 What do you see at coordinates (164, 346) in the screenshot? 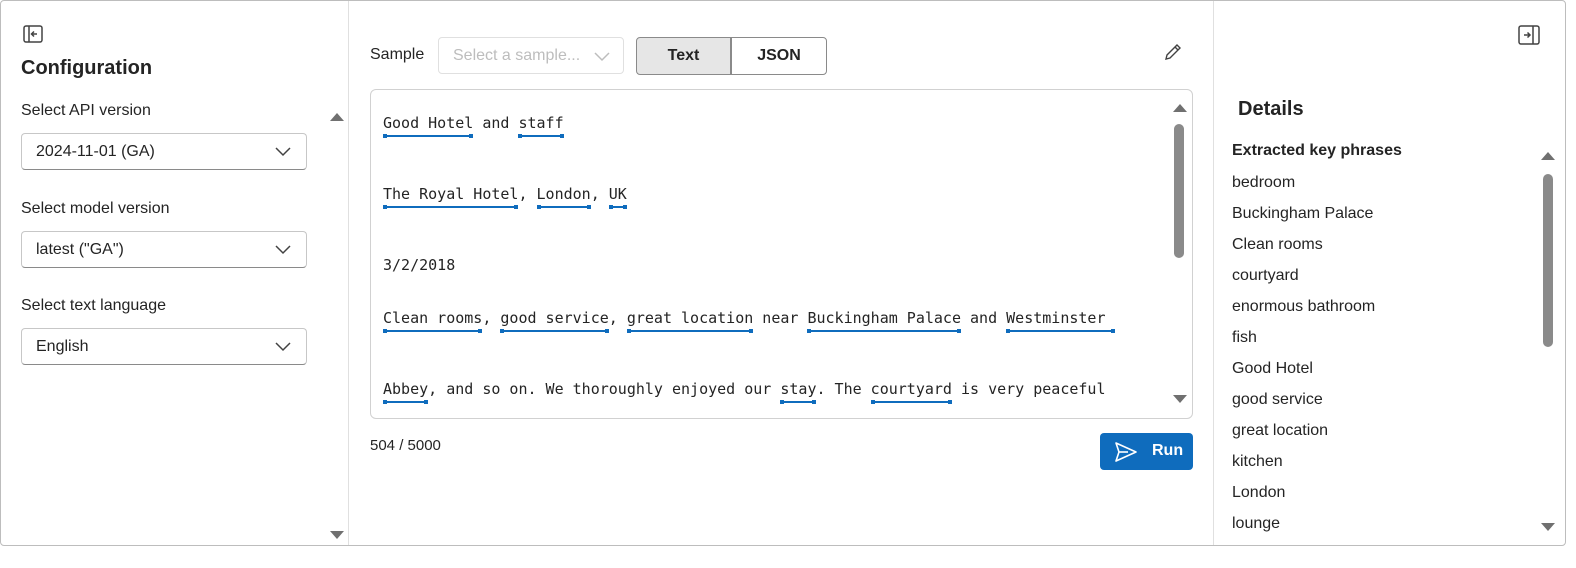
I see `text-language-dropdown: English` at bounding box center [164, 346].